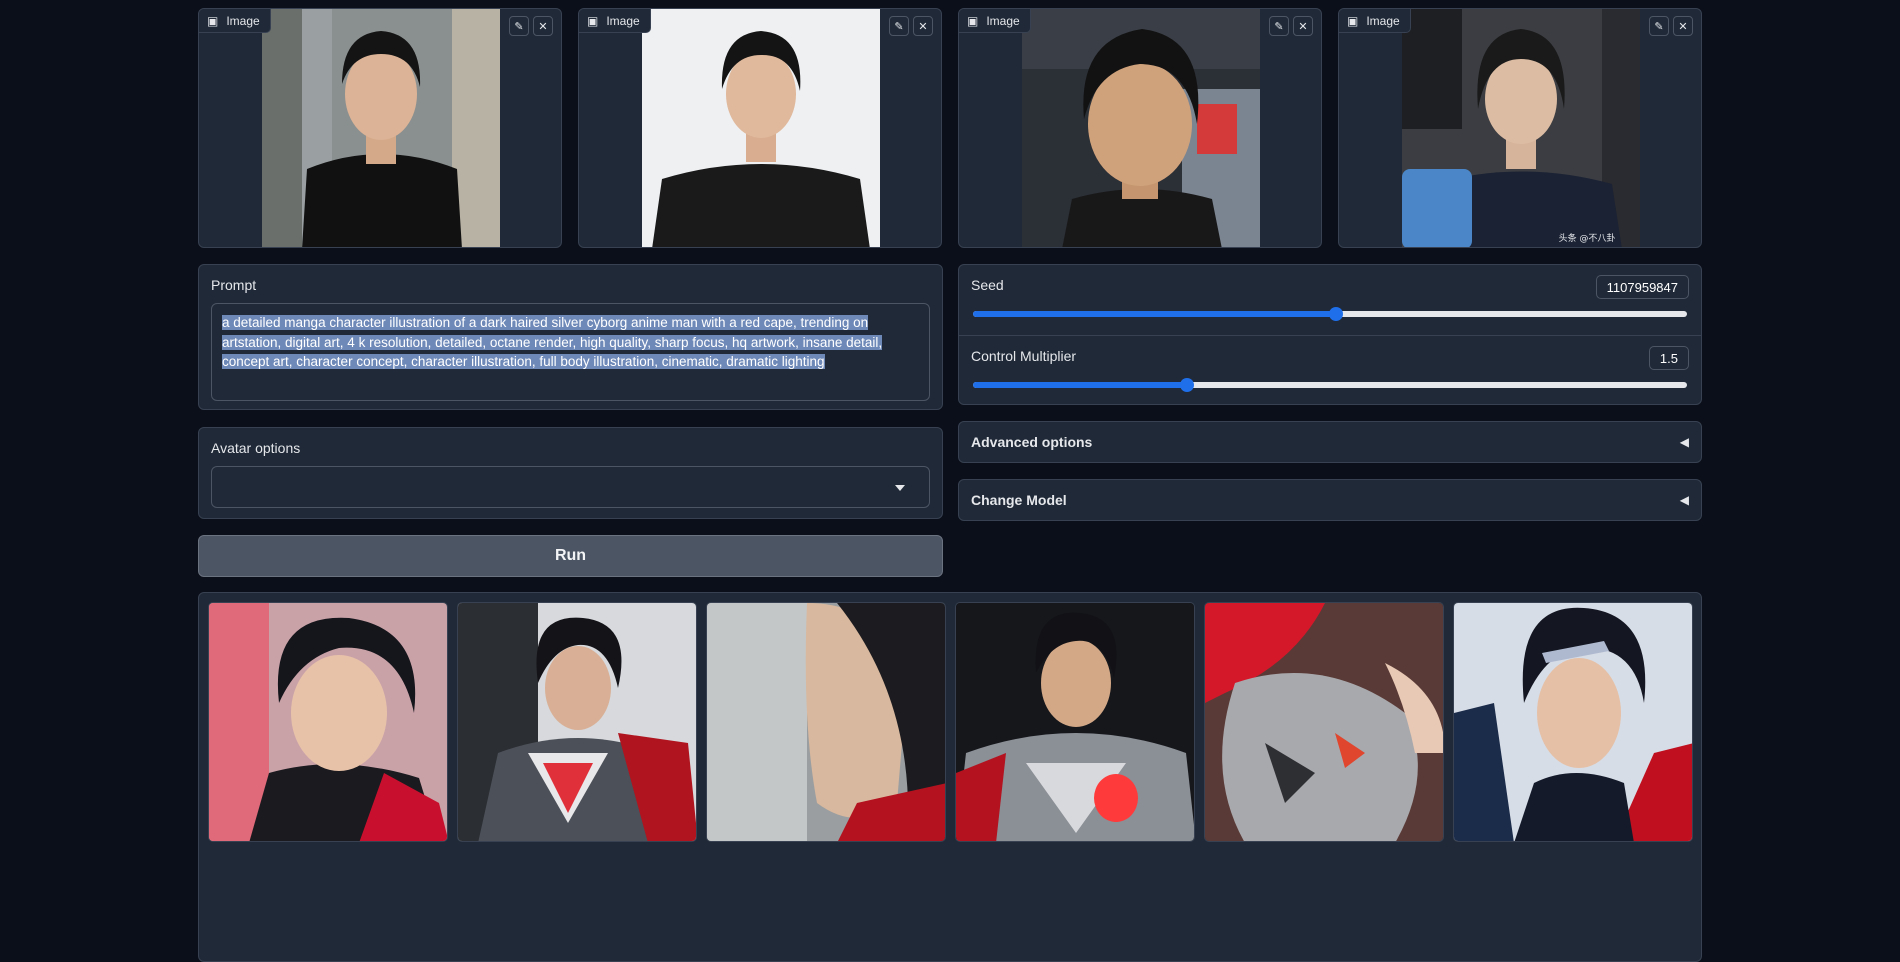  I want to click on seed-slider-thumb, so click(1335, 314).